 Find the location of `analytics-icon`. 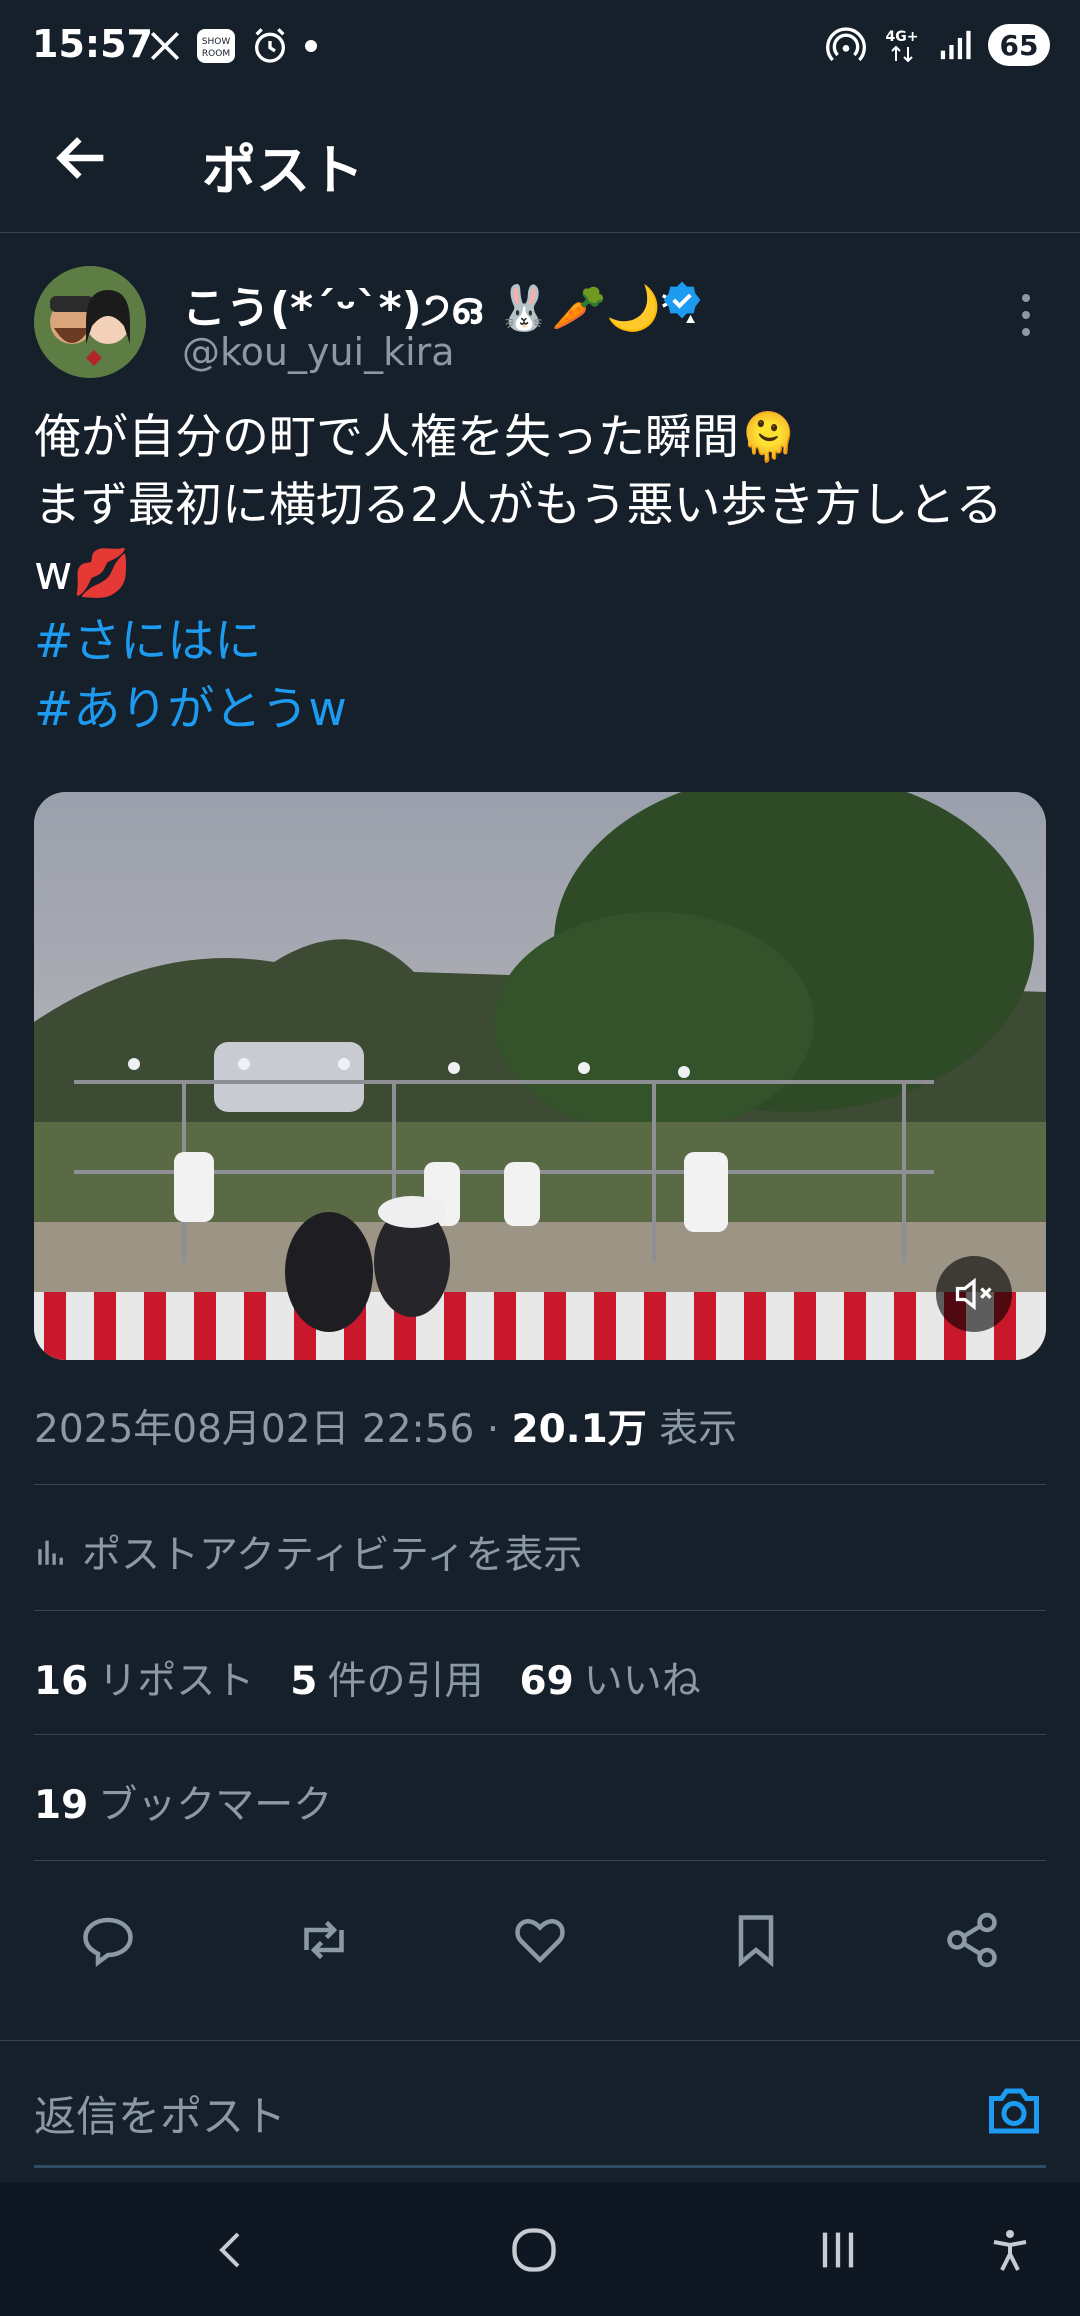

analytics-icon is located at coordinates (50, 1552).